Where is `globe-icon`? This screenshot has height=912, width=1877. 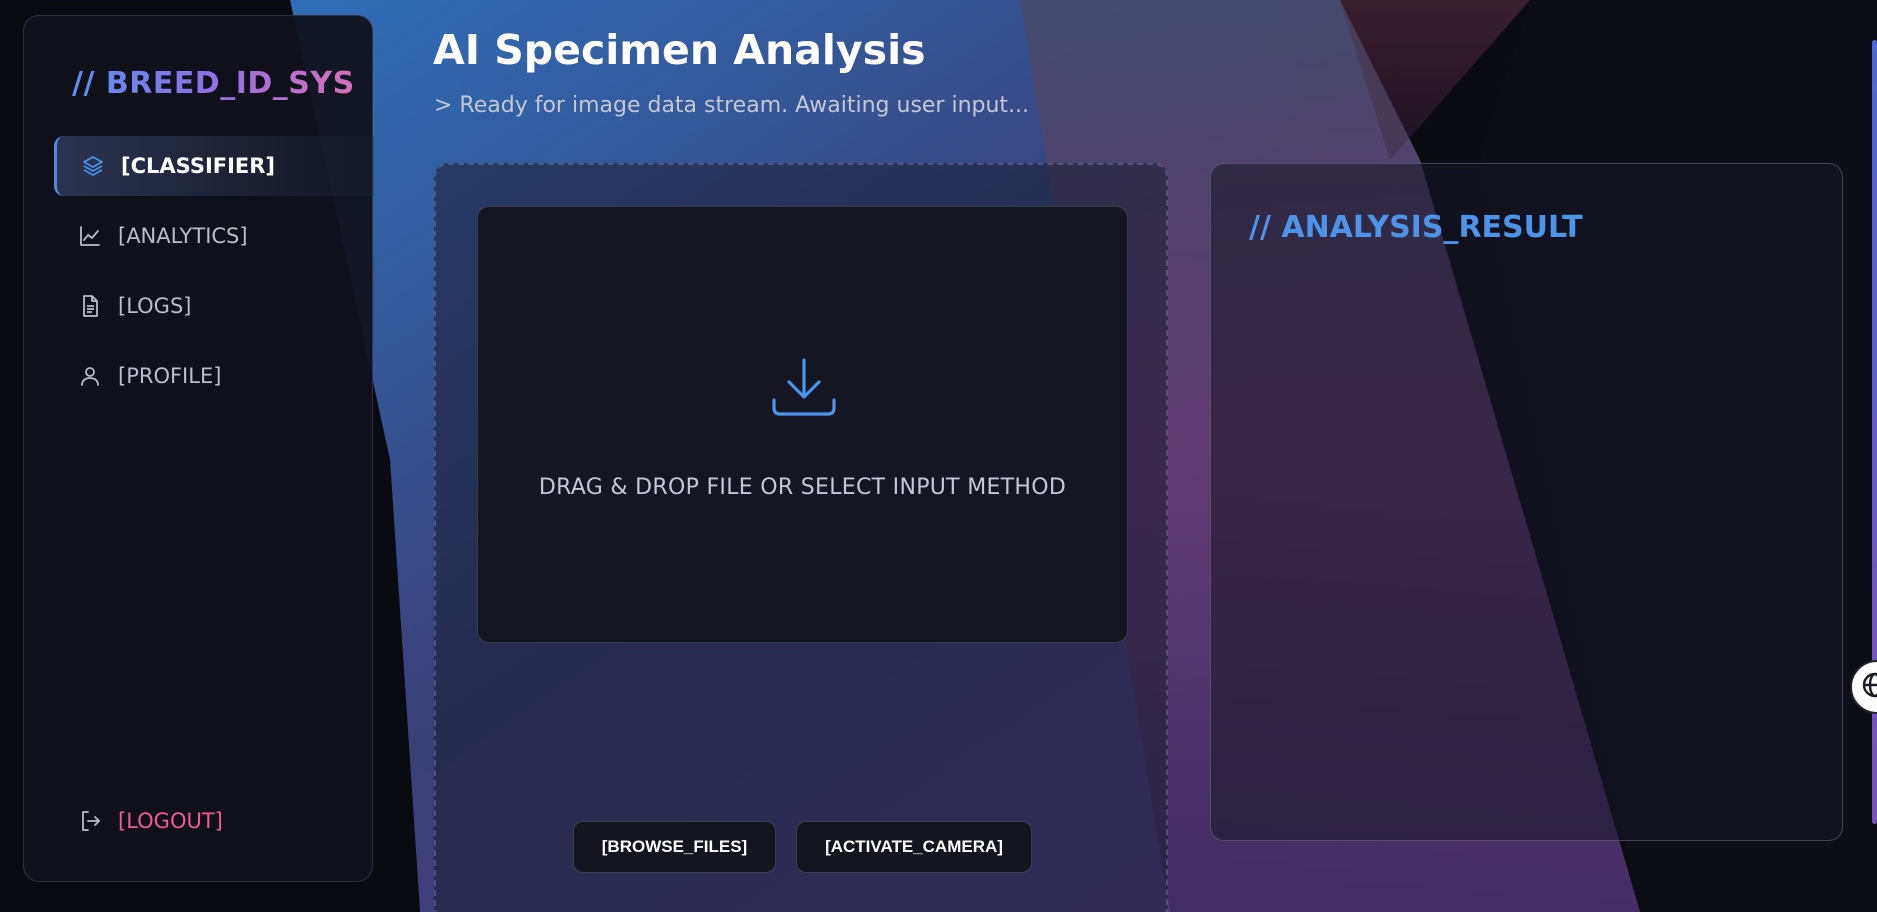
globe-icon is located at coordinates (1868, 687).